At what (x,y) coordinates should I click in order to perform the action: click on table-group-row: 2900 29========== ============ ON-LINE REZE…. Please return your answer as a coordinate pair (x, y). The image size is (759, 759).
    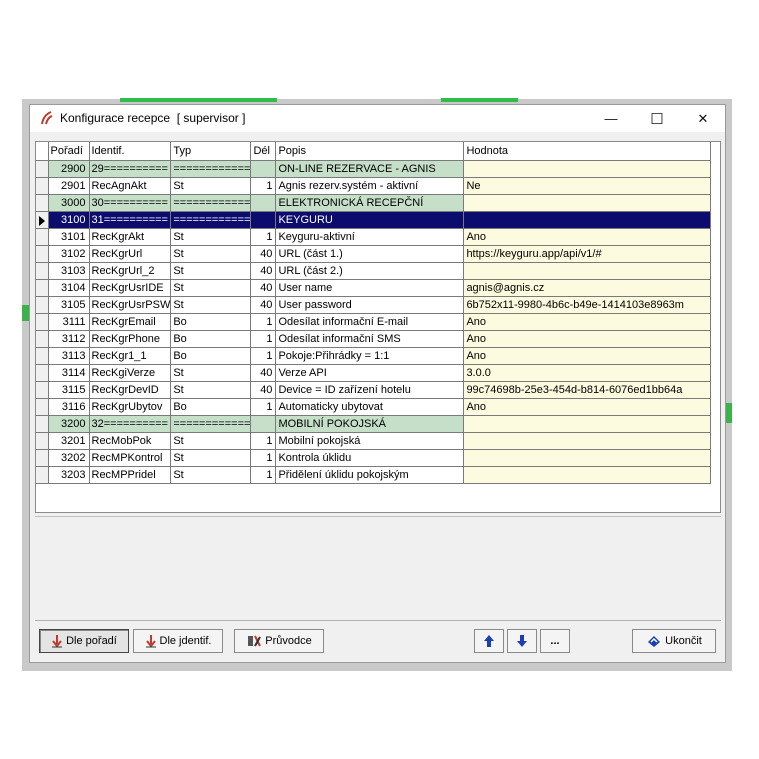
    Looking at the image, I should click on (374, 169).